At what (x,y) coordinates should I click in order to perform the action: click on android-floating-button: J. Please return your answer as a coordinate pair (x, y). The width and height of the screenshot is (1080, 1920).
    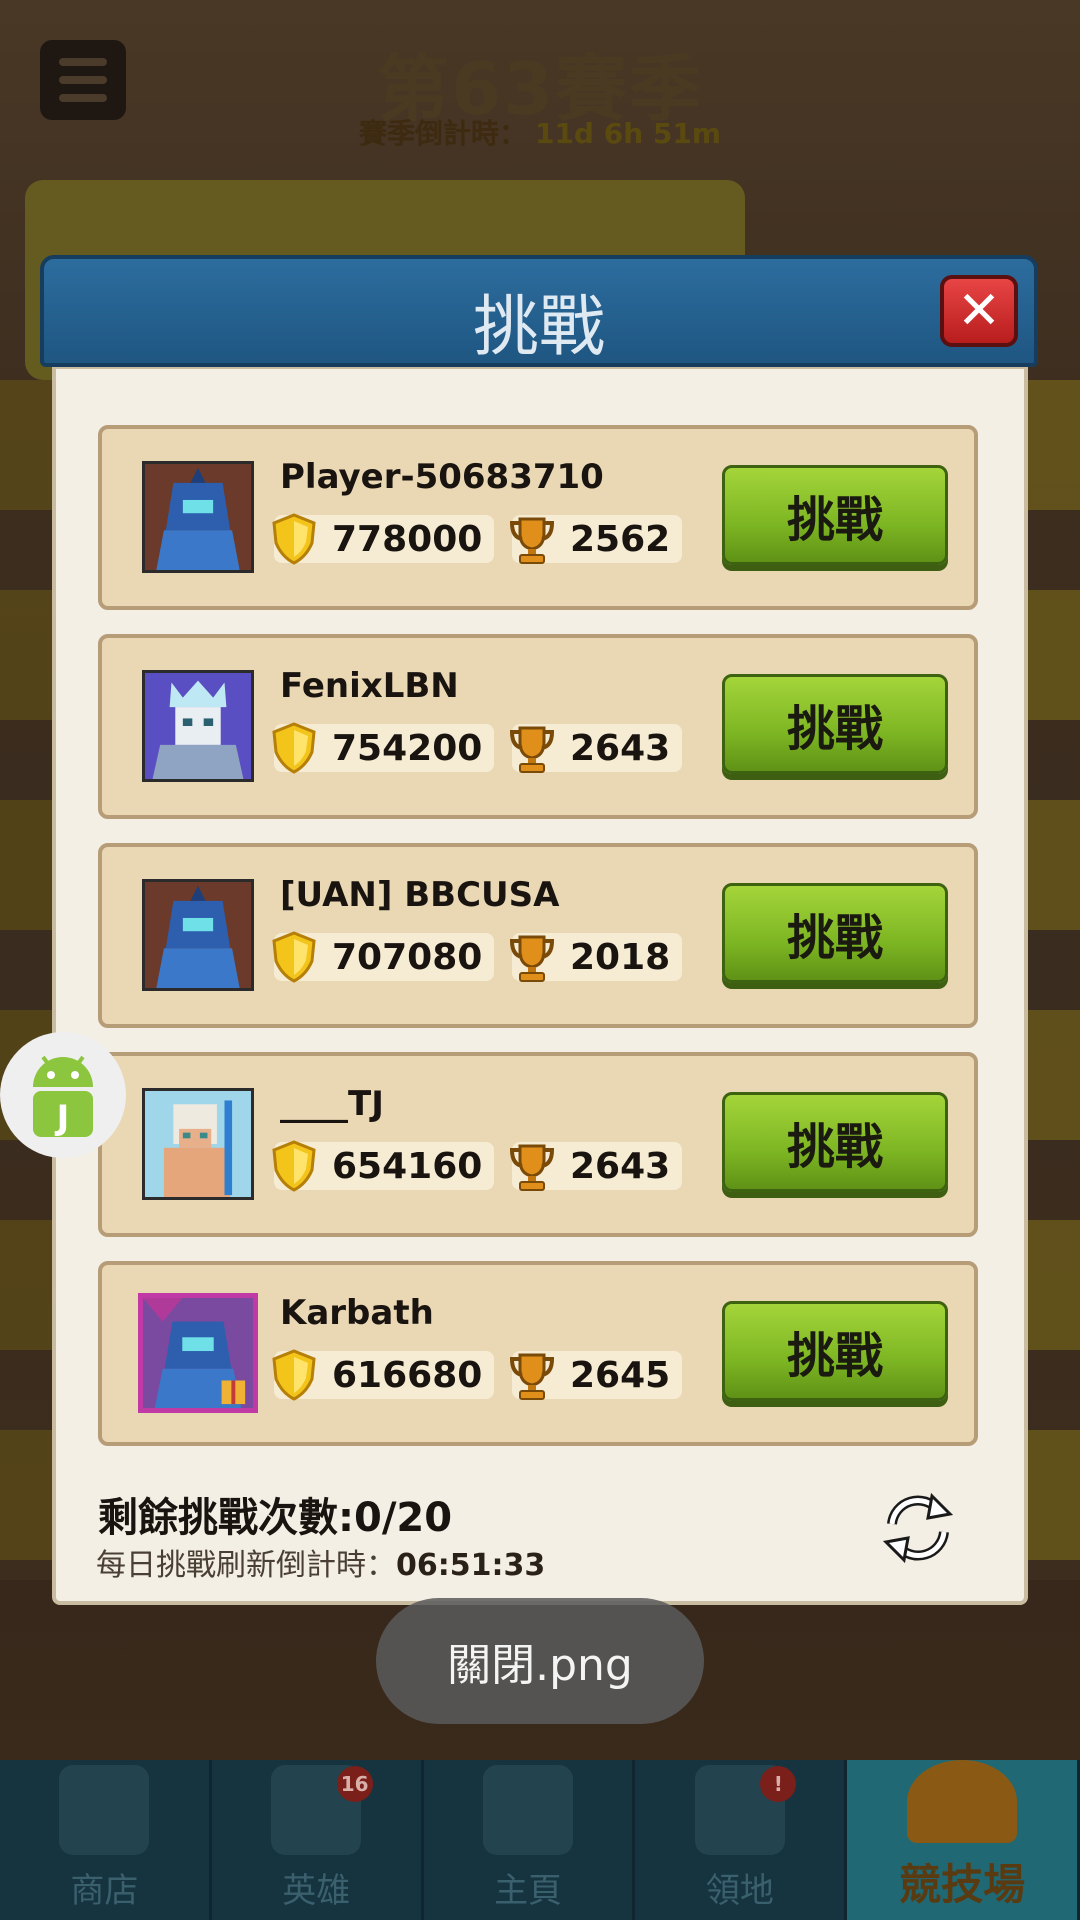
    Looking at the image, I should click on (63, 1095).